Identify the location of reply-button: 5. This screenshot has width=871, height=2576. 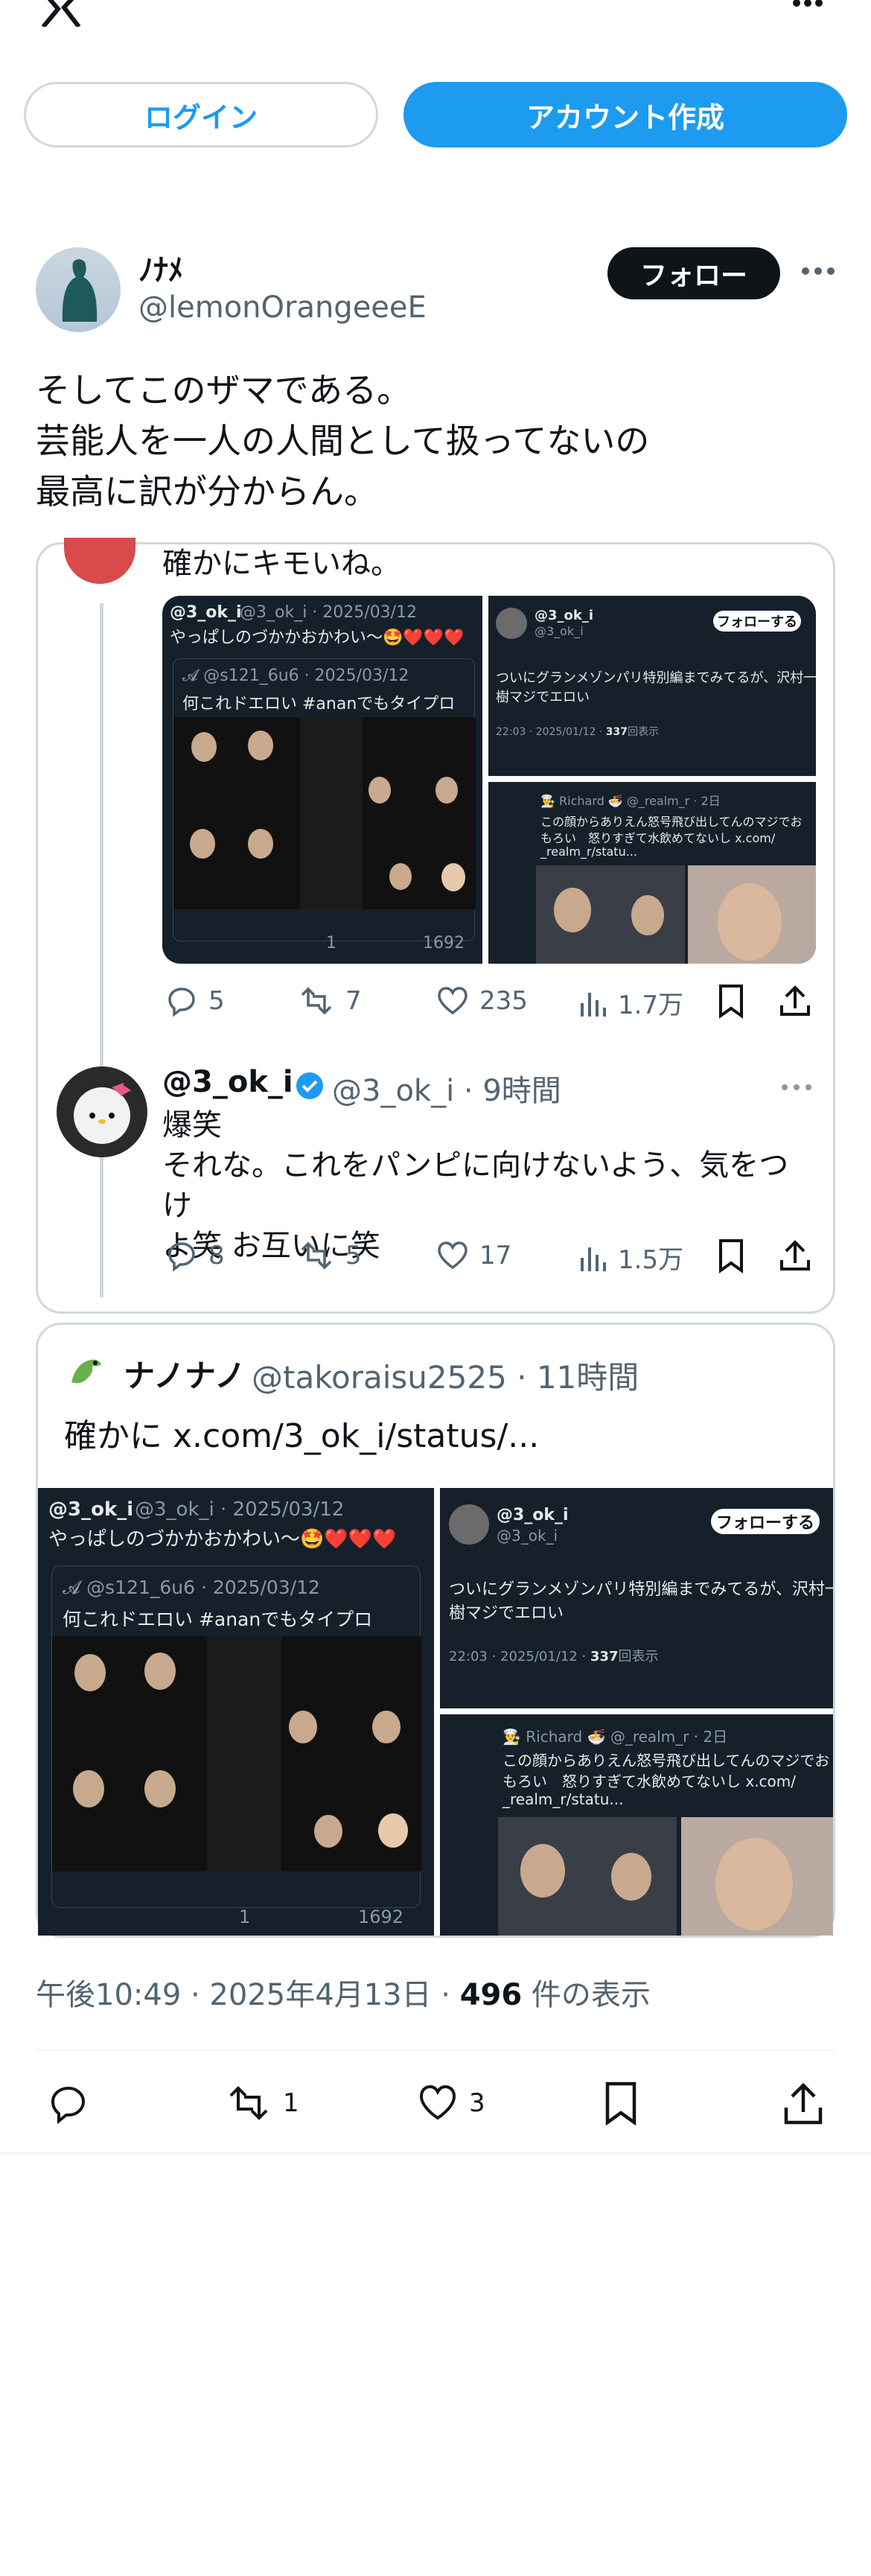
(195, 1001).